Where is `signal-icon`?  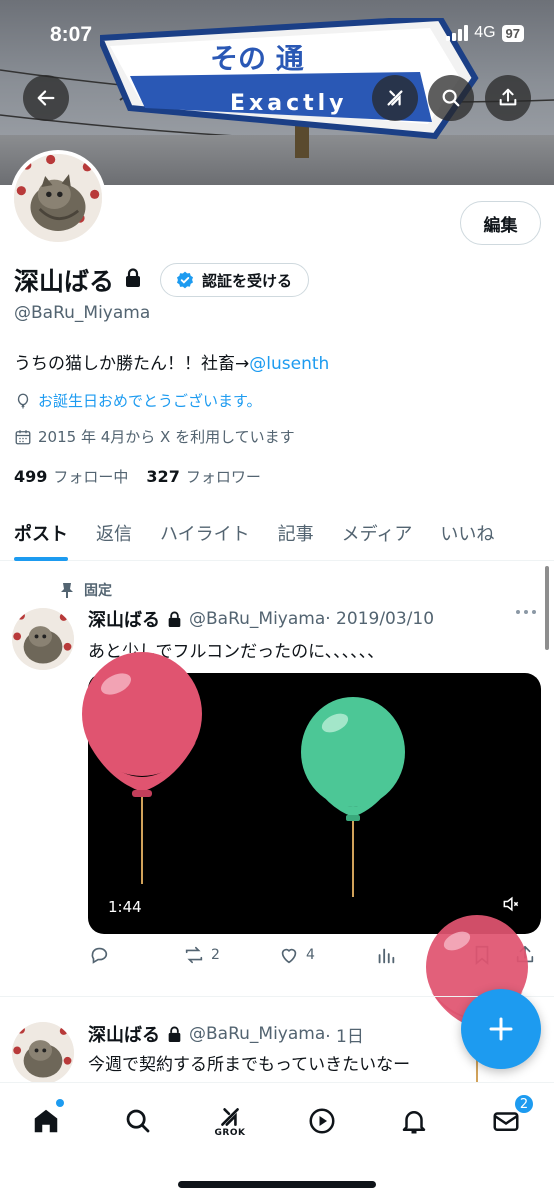
signal-icon is located at coordinates (457, 33).